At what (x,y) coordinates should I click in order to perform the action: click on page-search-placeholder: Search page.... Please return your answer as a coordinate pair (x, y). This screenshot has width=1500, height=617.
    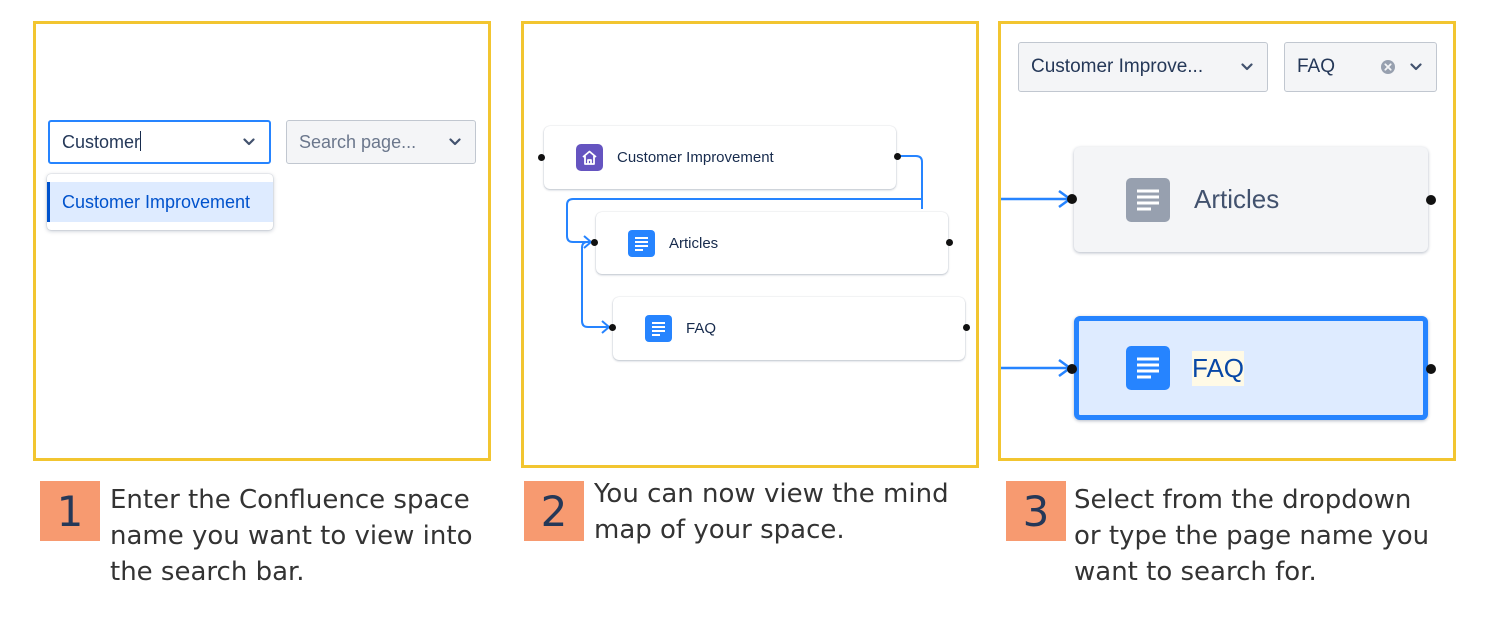
    Looking at the image, I should click on (358, 141).